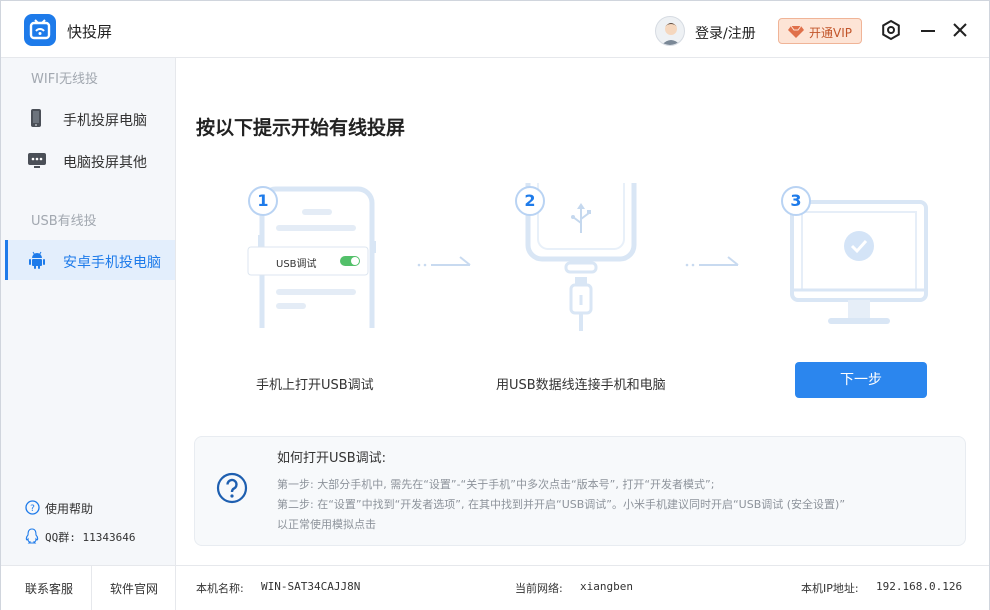 This screenshot has height=610, width=990. I want to click on diamond-icon, so click(796, 31).